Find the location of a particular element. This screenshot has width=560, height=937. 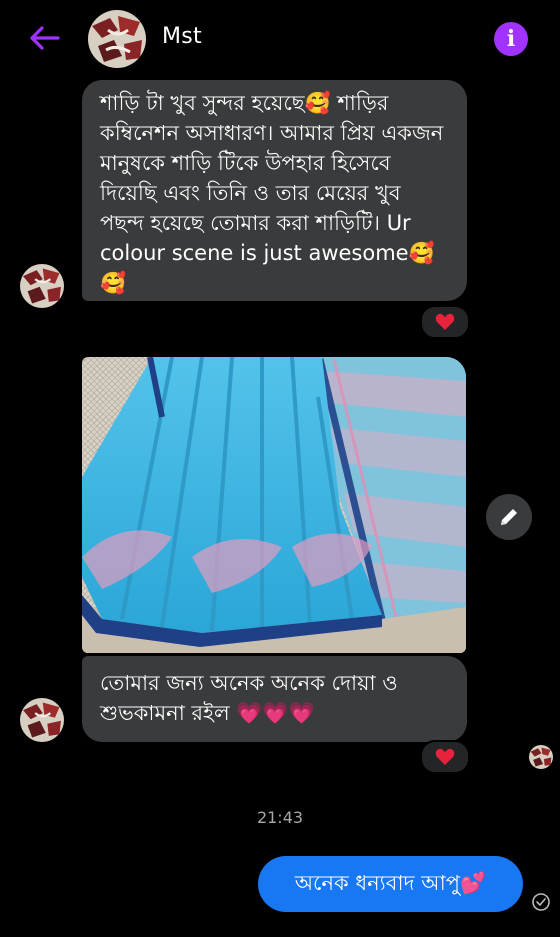

back-button is located at coordinates (44, 38).